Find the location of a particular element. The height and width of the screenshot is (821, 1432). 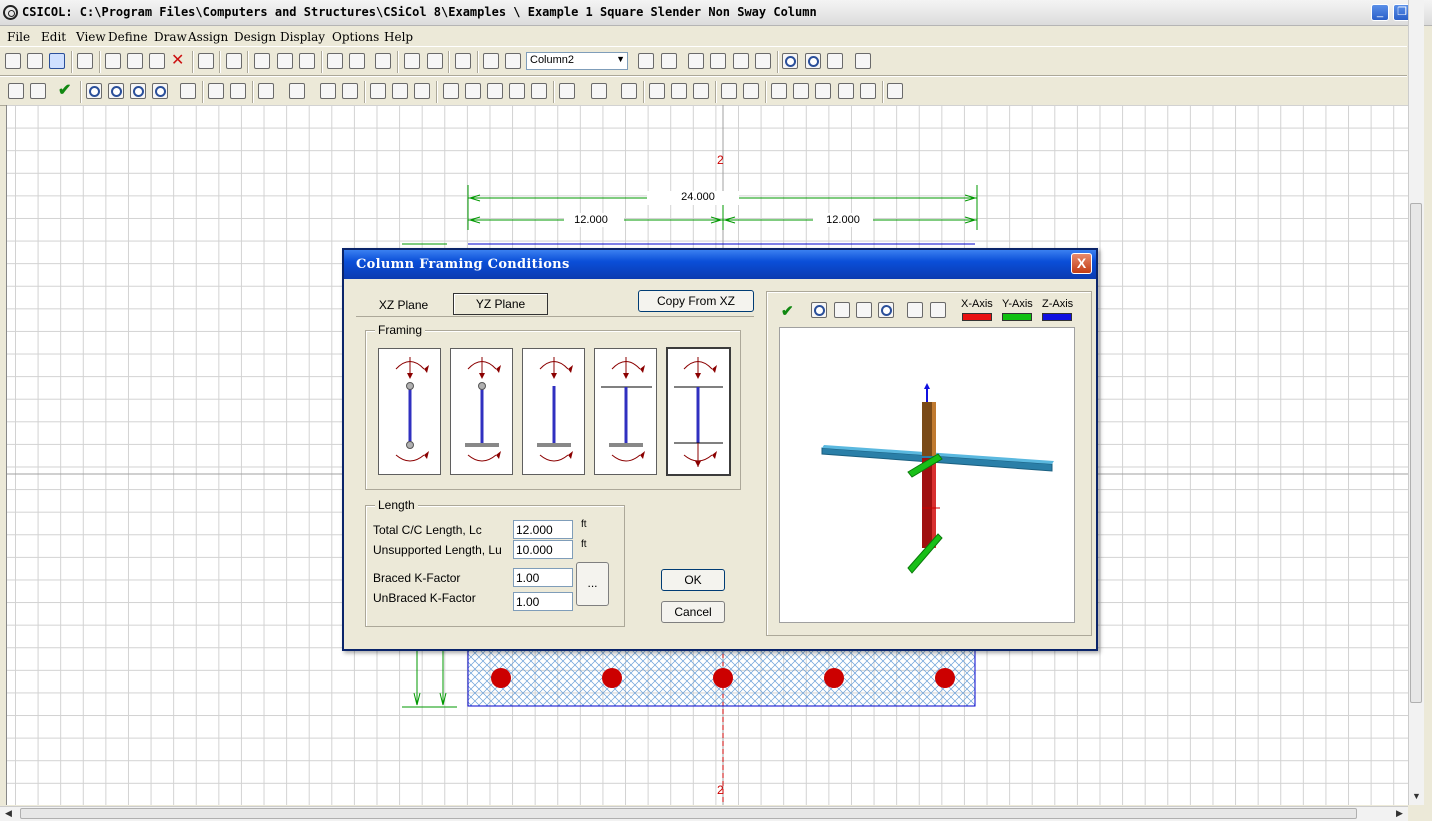

framing-option-beam-fixed is located at coordinates (625, 411).